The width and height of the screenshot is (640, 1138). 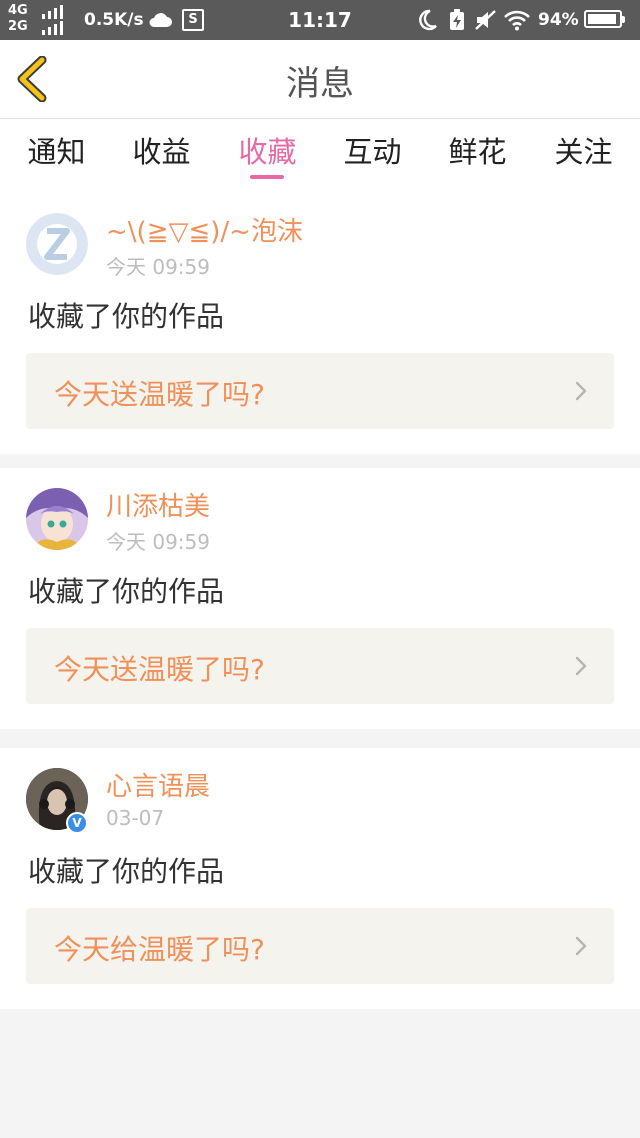 I want to click on verified-badge-icon: V, so click(x=77, y=823).